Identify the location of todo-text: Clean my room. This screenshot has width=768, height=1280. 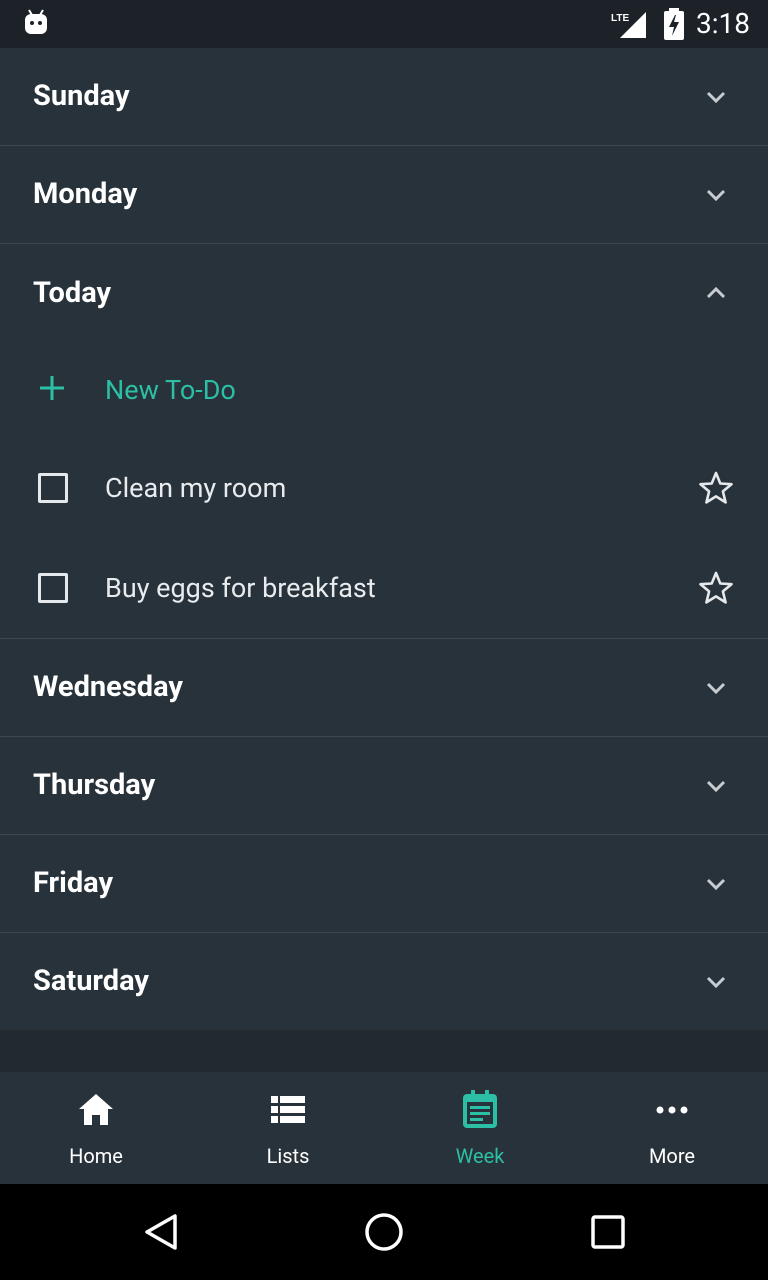
(195, 488).